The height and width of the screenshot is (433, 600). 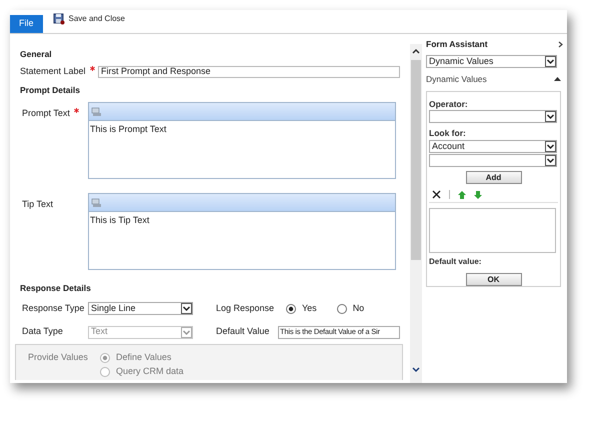 I want to click on scrollbar, so click(x=416, y=213).